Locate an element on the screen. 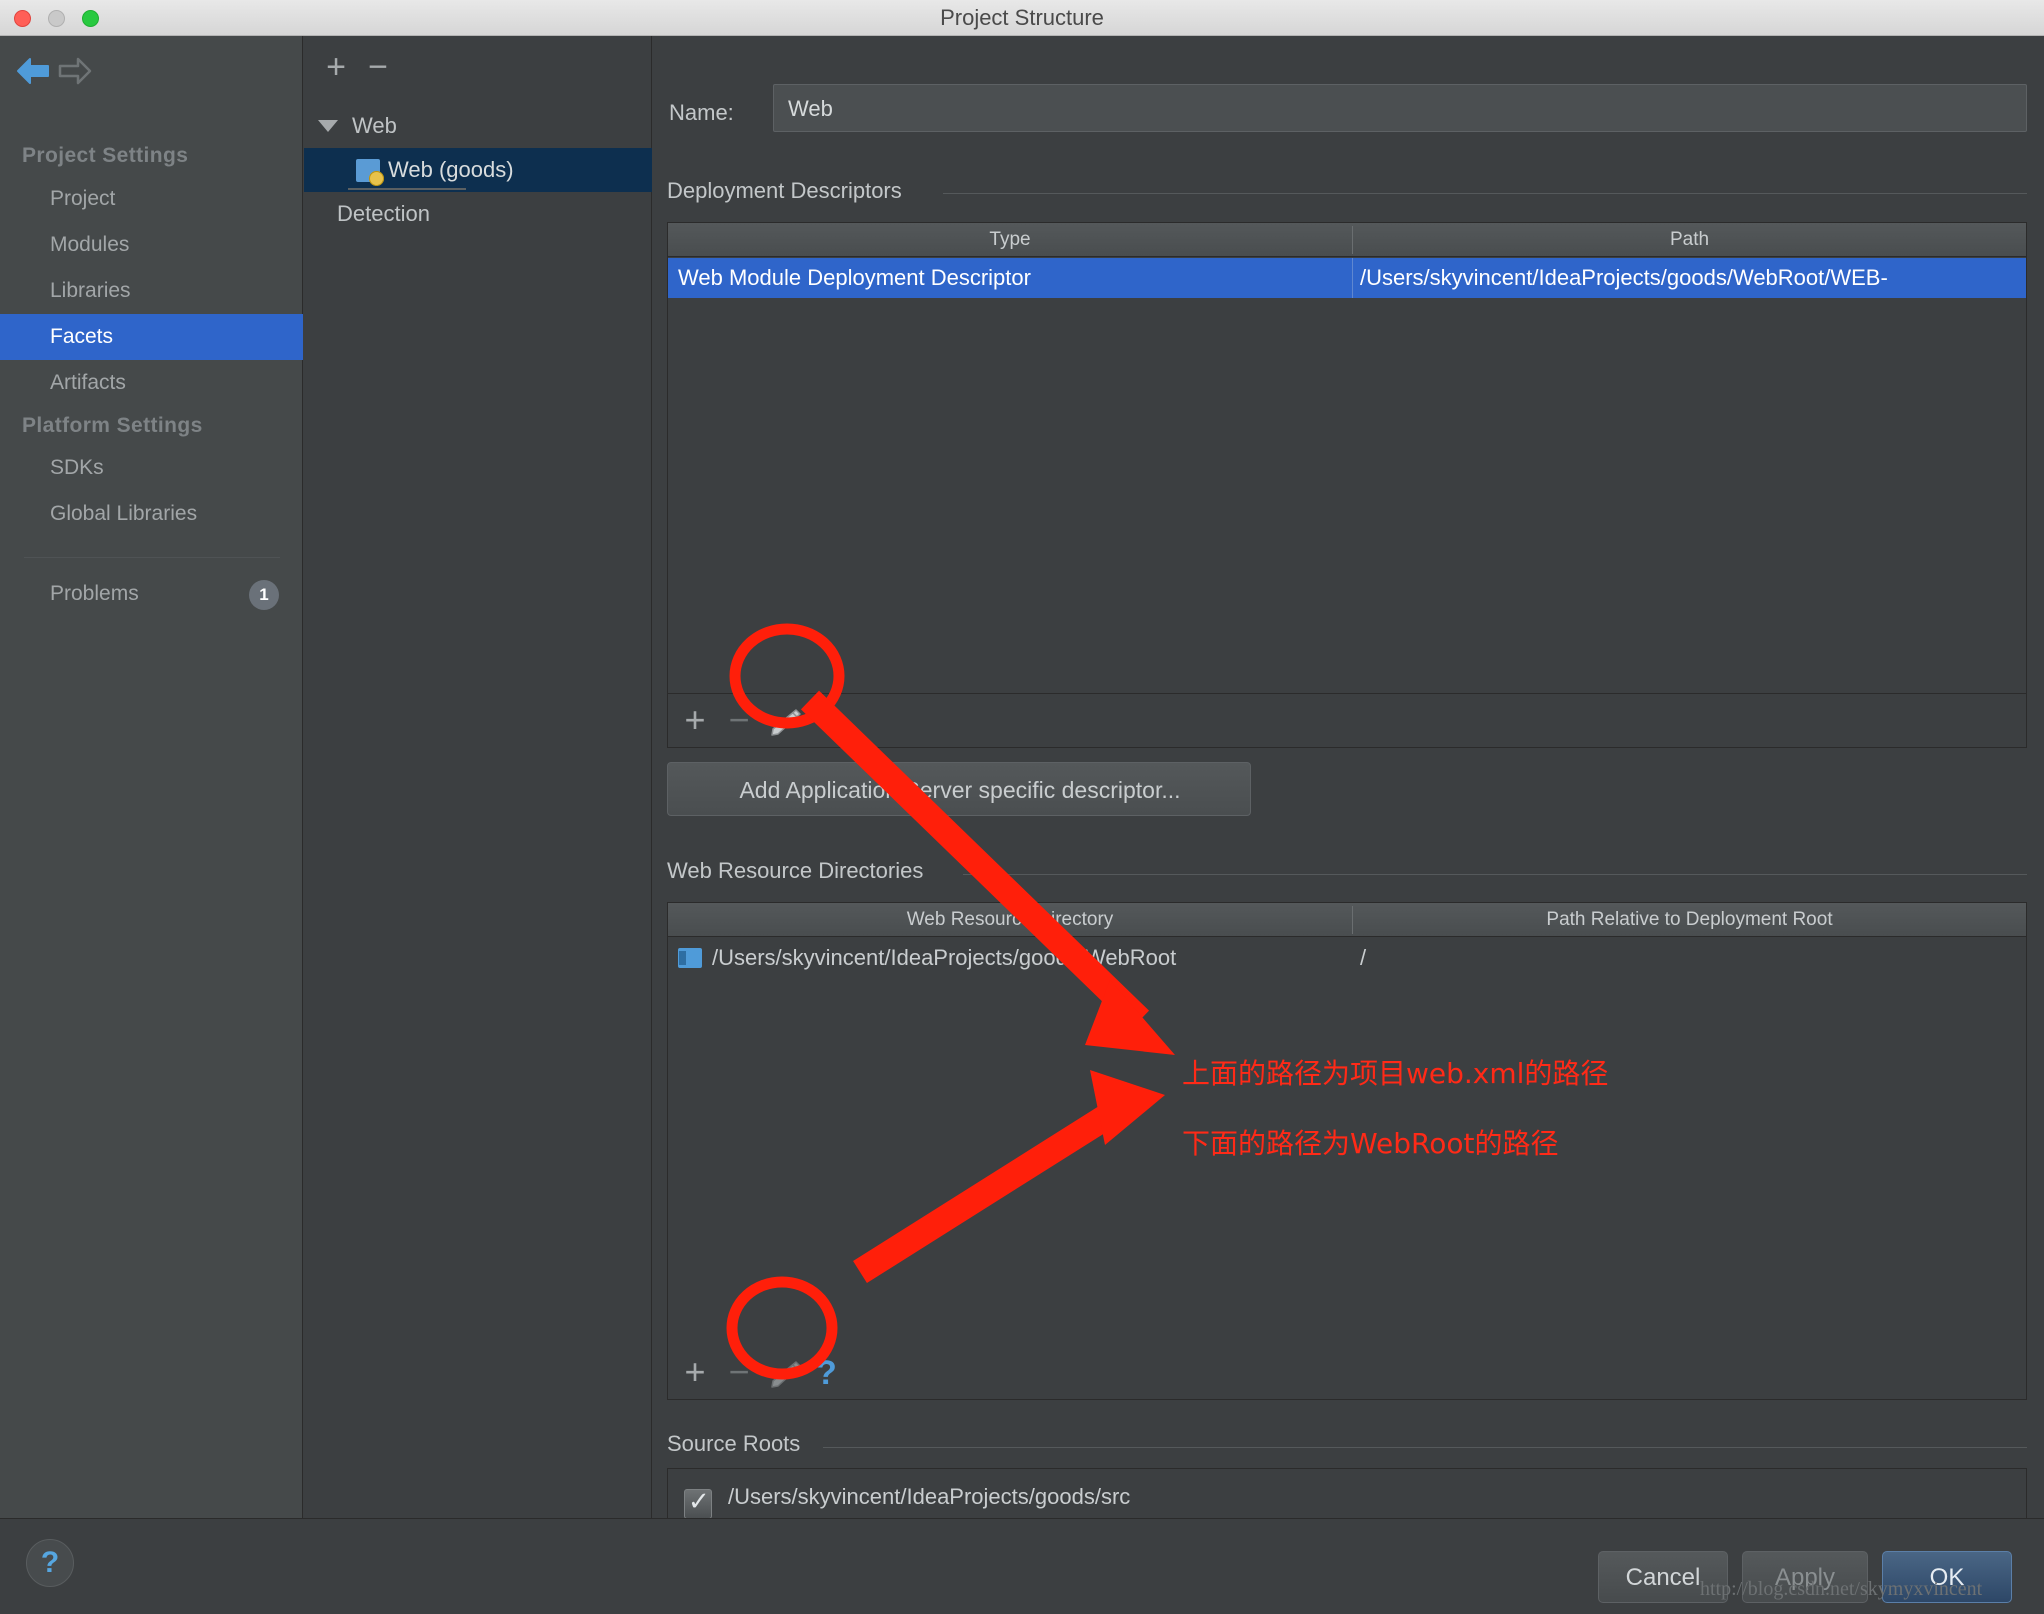  tree-node-web: Web is located at coordinates (478, 126).